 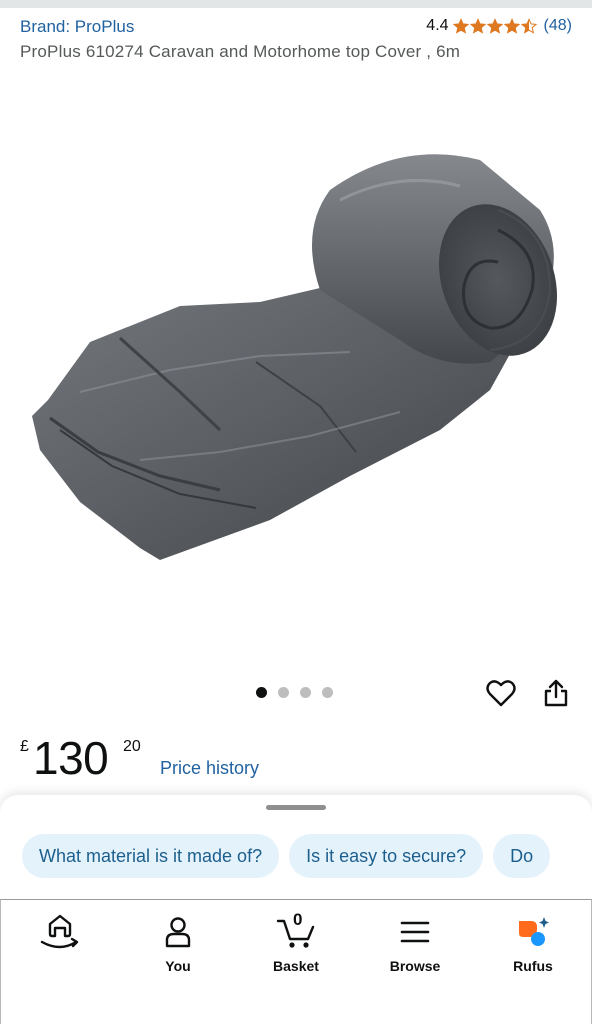 I want to click on share-icon, so click(x=556, y=693).